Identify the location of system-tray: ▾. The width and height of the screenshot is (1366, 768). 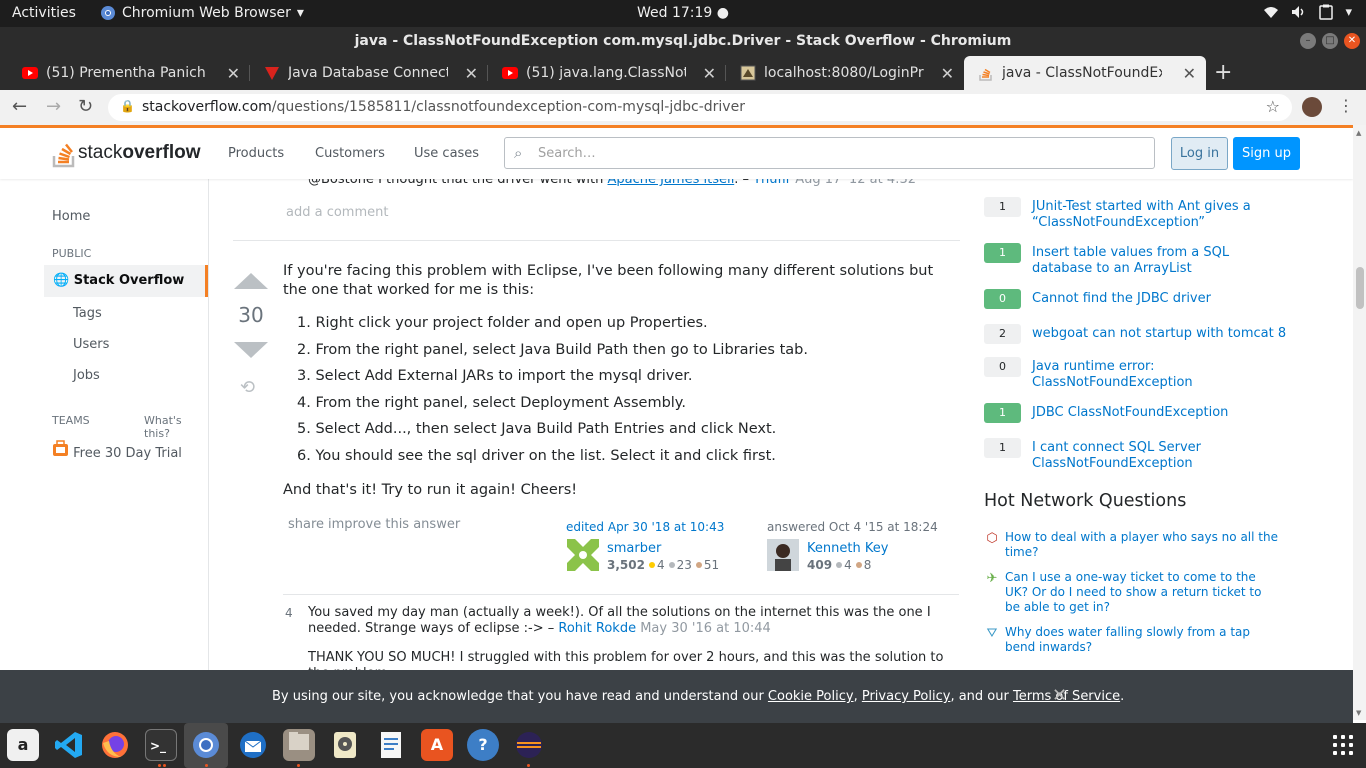
(1307, 12).